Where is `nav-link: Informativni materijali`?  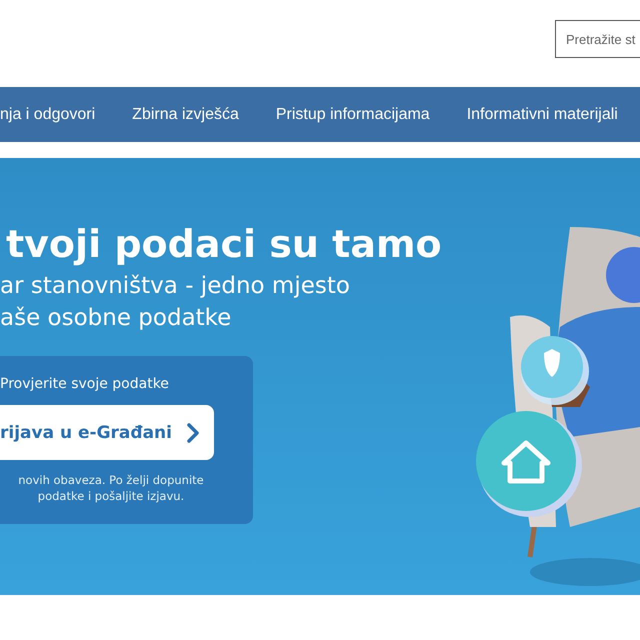
nav-link: Informativni materijali is located at coordinates (542, 115).